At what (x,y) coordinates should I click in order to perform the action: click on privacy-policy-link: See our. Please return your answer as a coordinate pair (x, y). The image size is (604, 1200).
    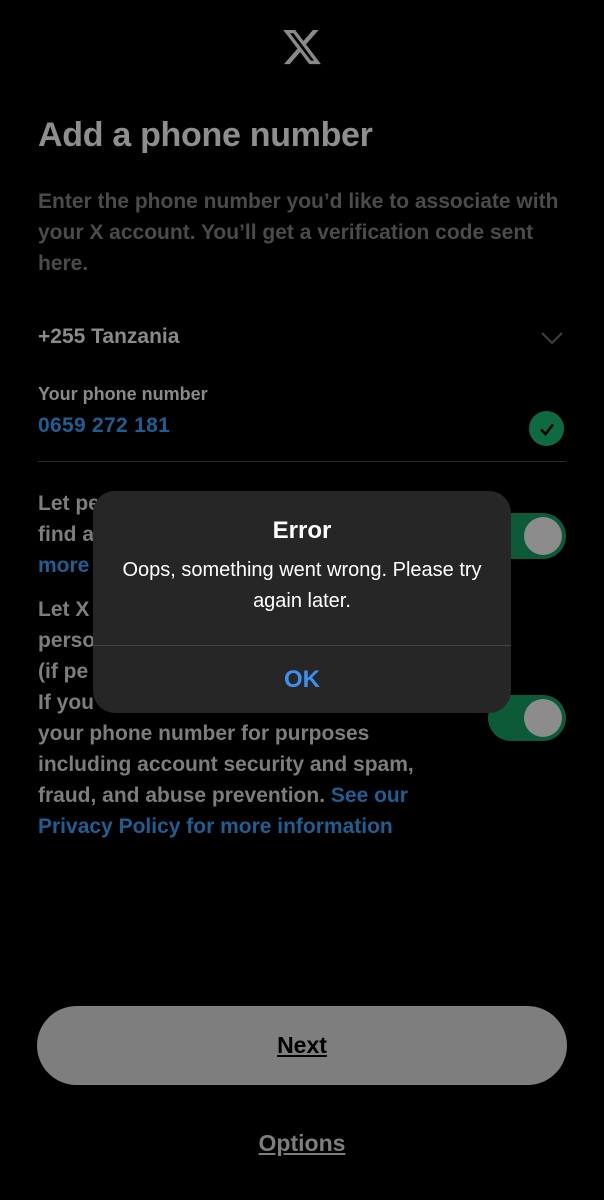
    Looking at the image, I should click on (369, 795).